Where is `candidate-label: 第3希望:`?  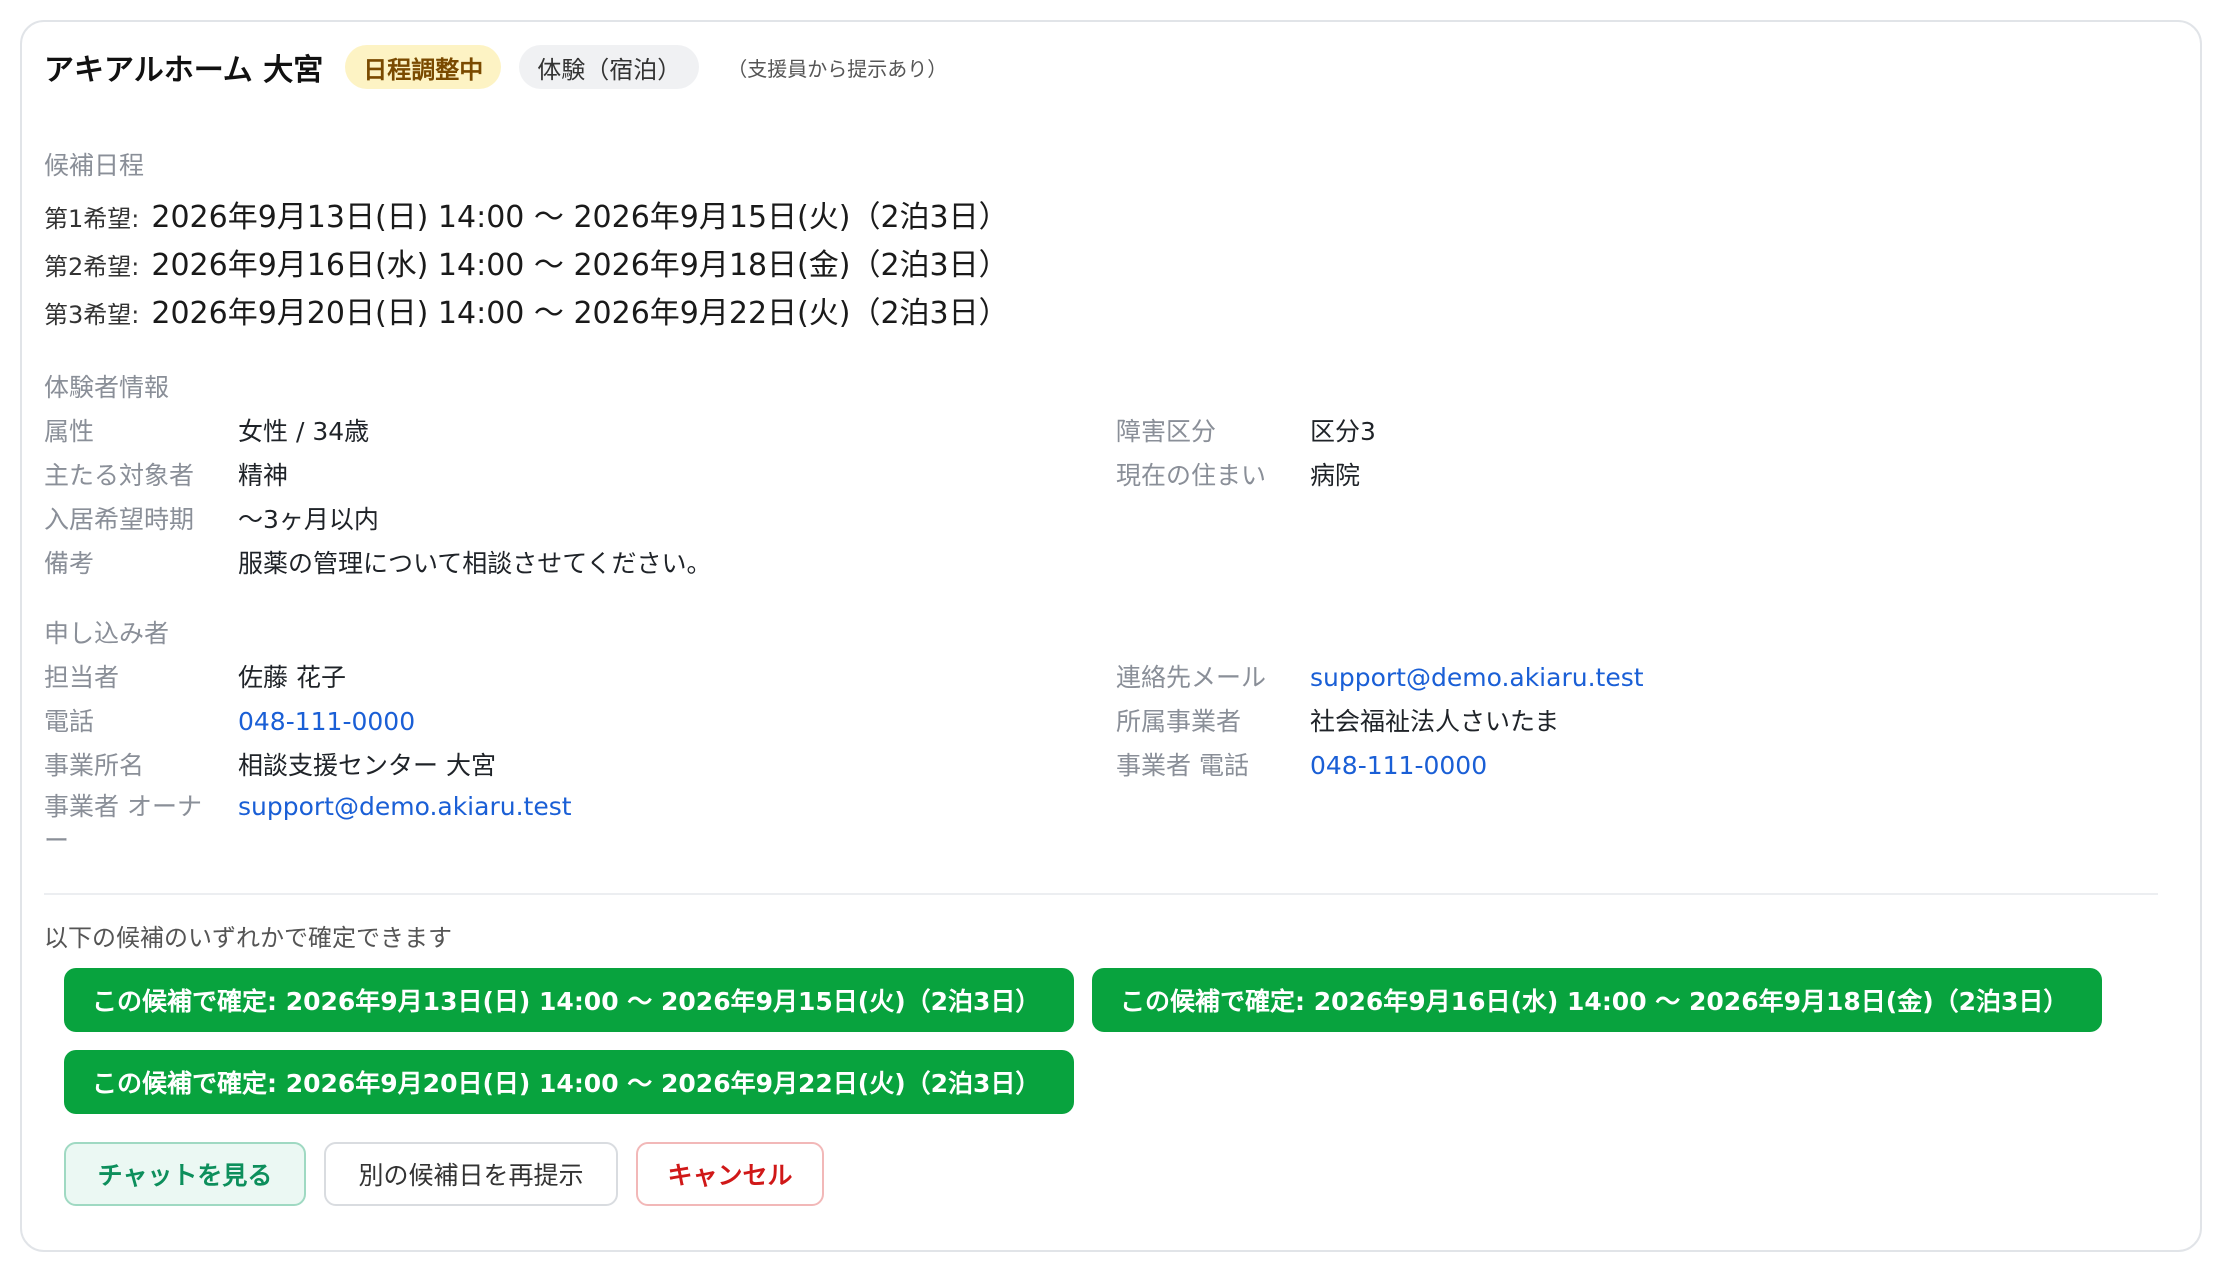
candidate-label: 第3希望: is located at coordinates (92, 315).